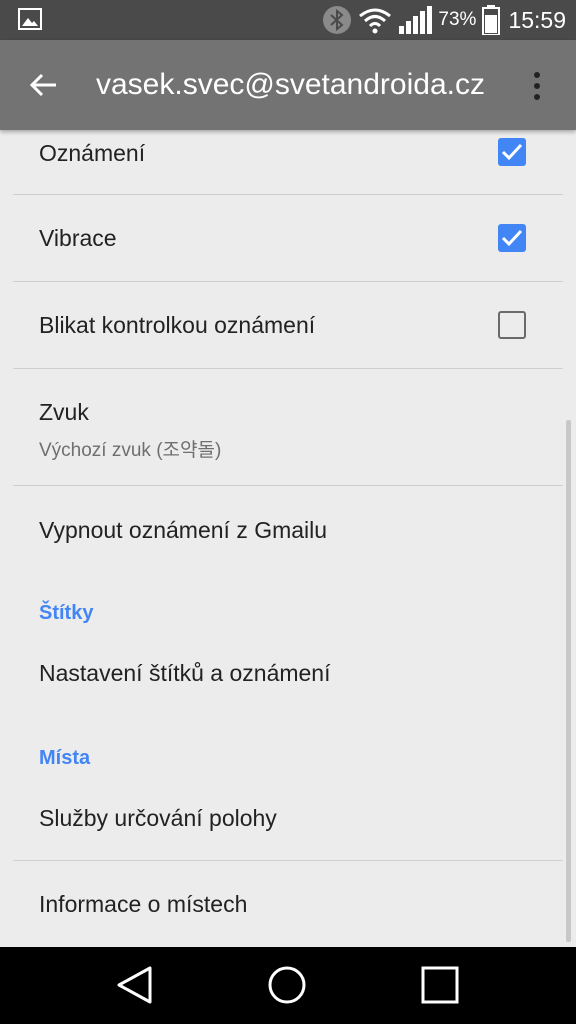 This screenshot has width=576, height=1024. I want to click on setting-label: Vibrace, so click(78, 238).